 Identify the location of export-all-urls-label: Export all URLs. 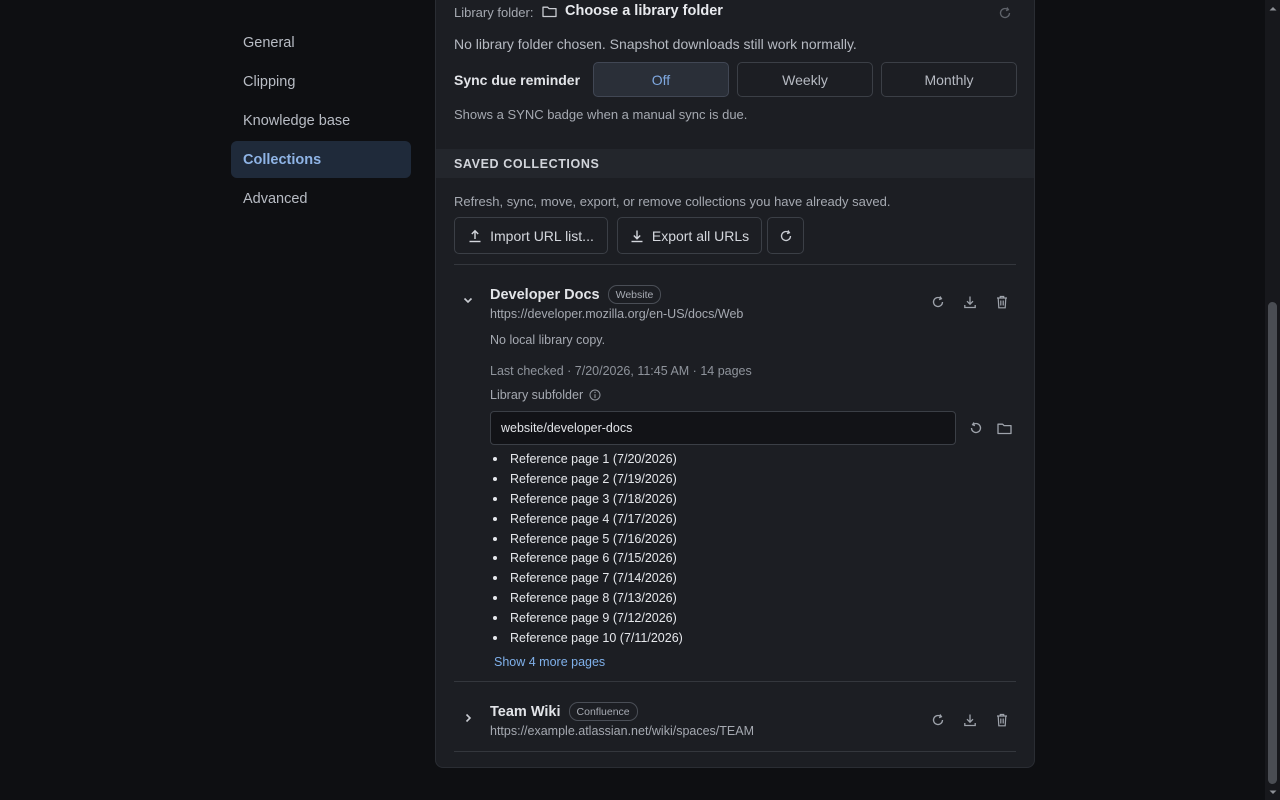
(700, 235).